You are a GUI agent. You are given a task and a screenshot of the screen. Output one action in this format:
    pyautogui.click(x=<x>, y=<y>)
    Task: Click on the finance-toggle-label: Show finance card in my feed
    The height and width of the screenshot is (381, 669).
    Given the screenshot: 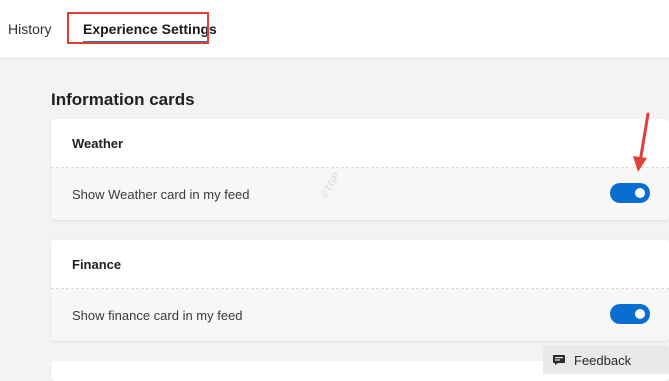 What is the action you would take?
    pyautogui.click(x=157, y=315)
    